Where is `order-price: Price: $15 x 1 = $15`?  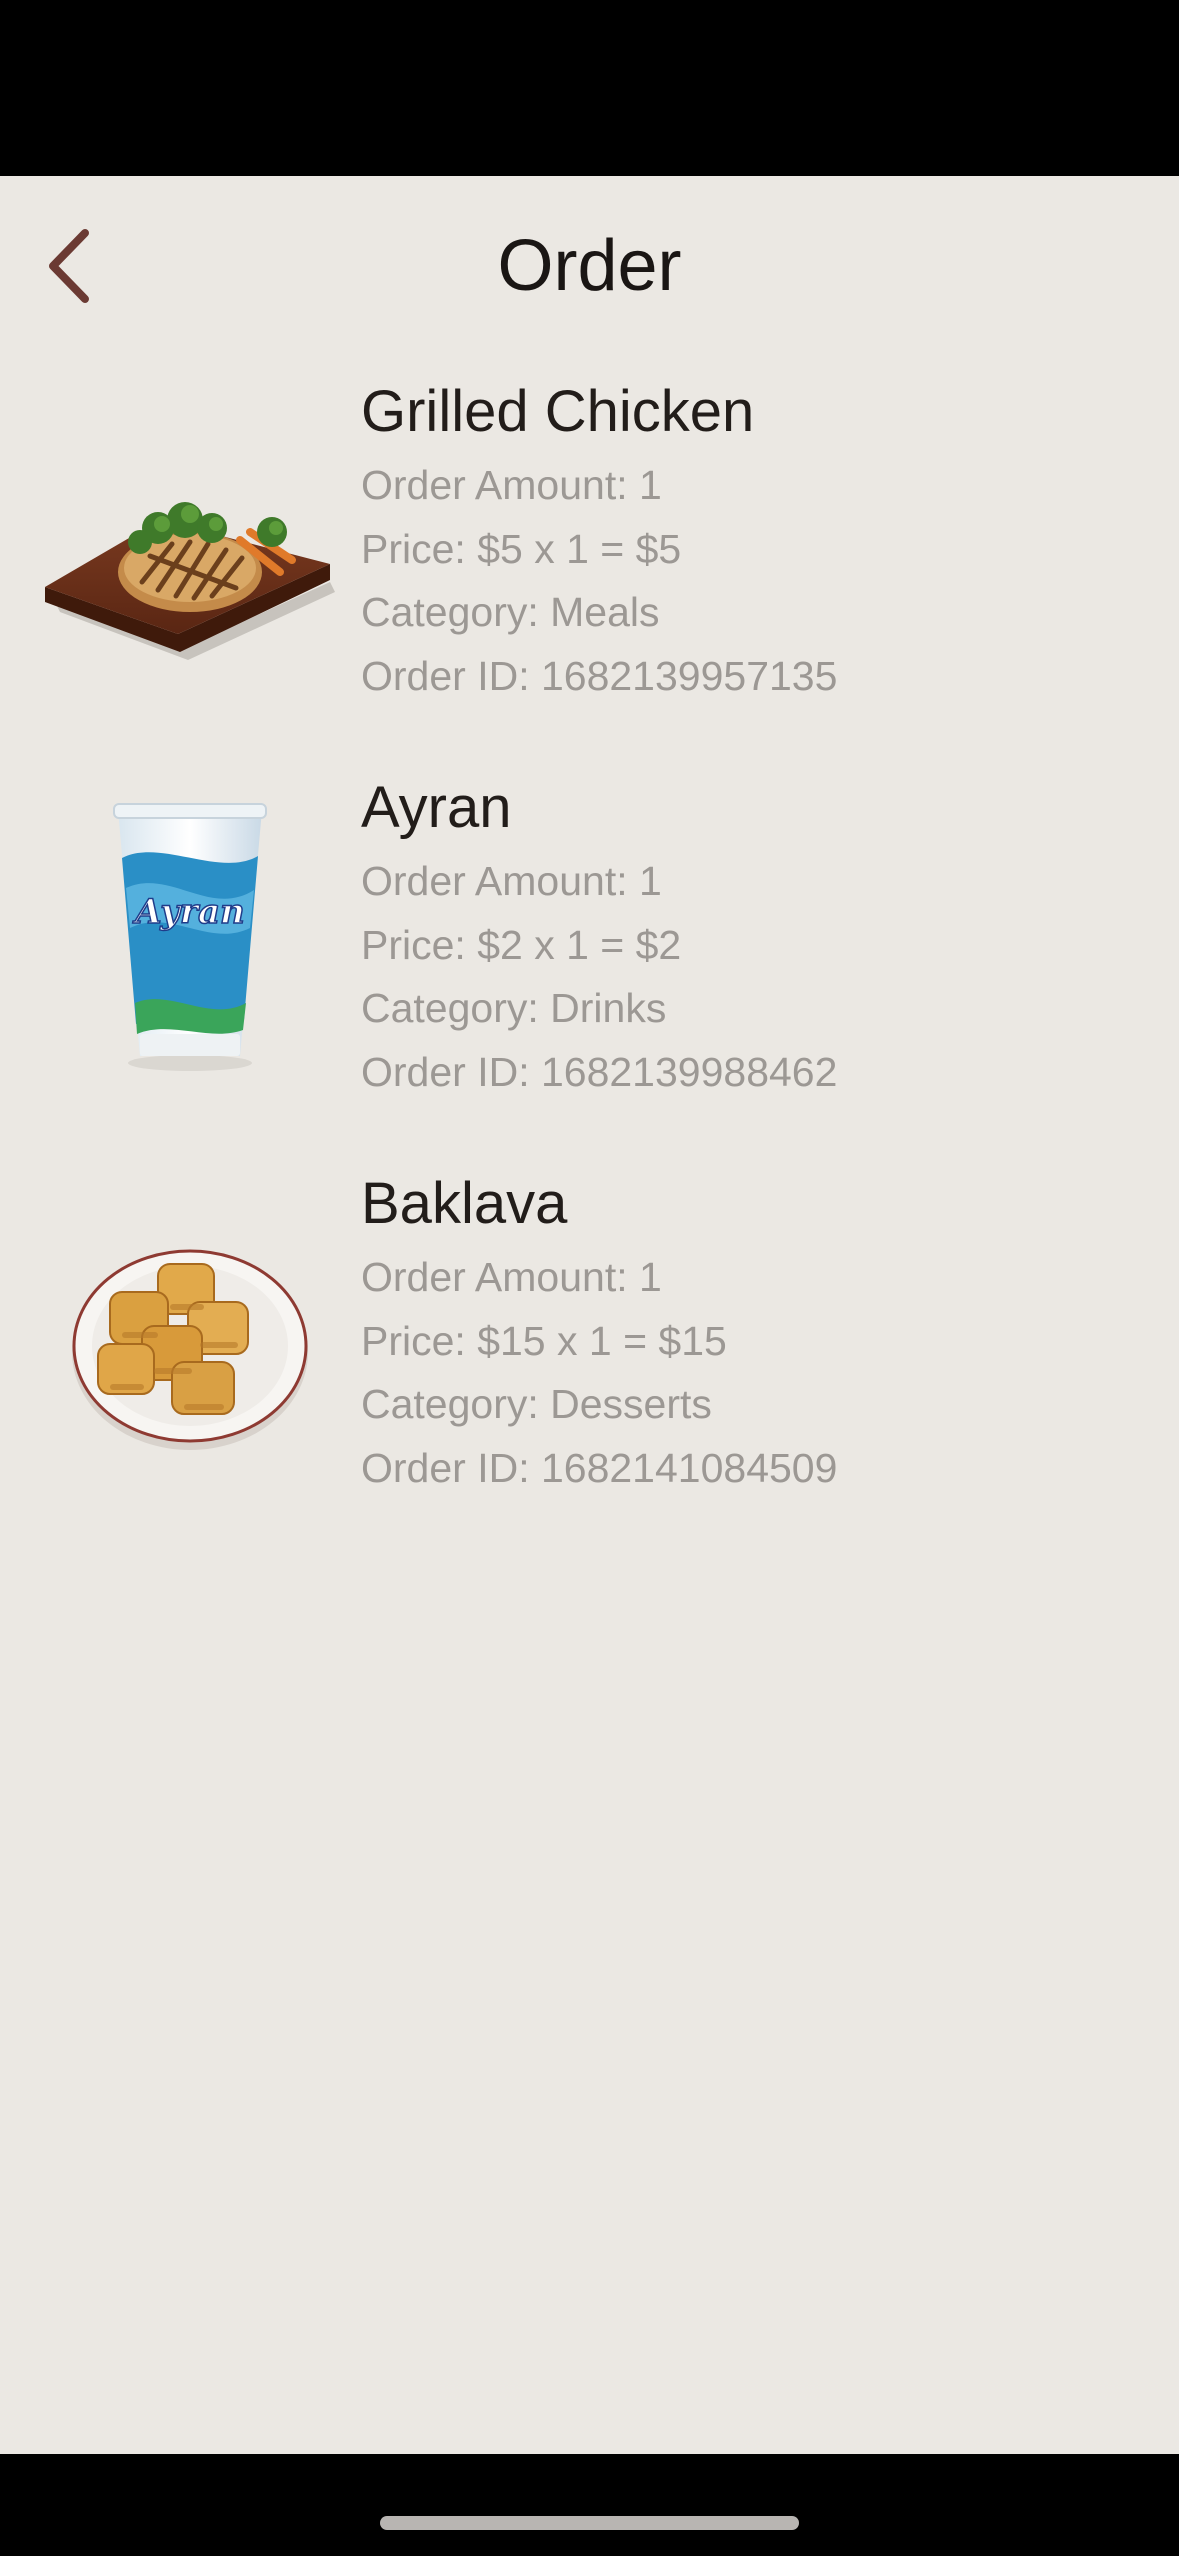
order-price: Price: $15 x 1 = $15 is located at coordinates (544, 1340).